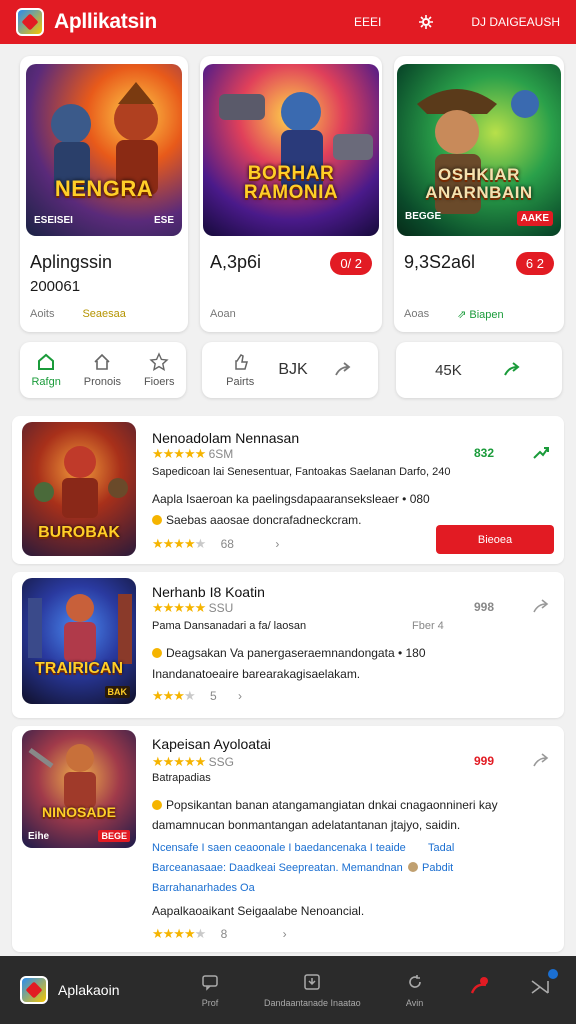 This screenshot has height=1024, width=576. I want to click on card-price-pill: 6 2, so click(534, 263).